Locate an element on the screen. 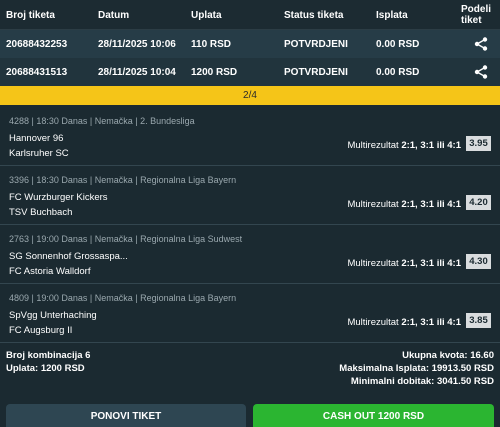 The width and height of the screenshot is (500, 427). home-team: Hannover 96 is located at coordinates (36, 138).